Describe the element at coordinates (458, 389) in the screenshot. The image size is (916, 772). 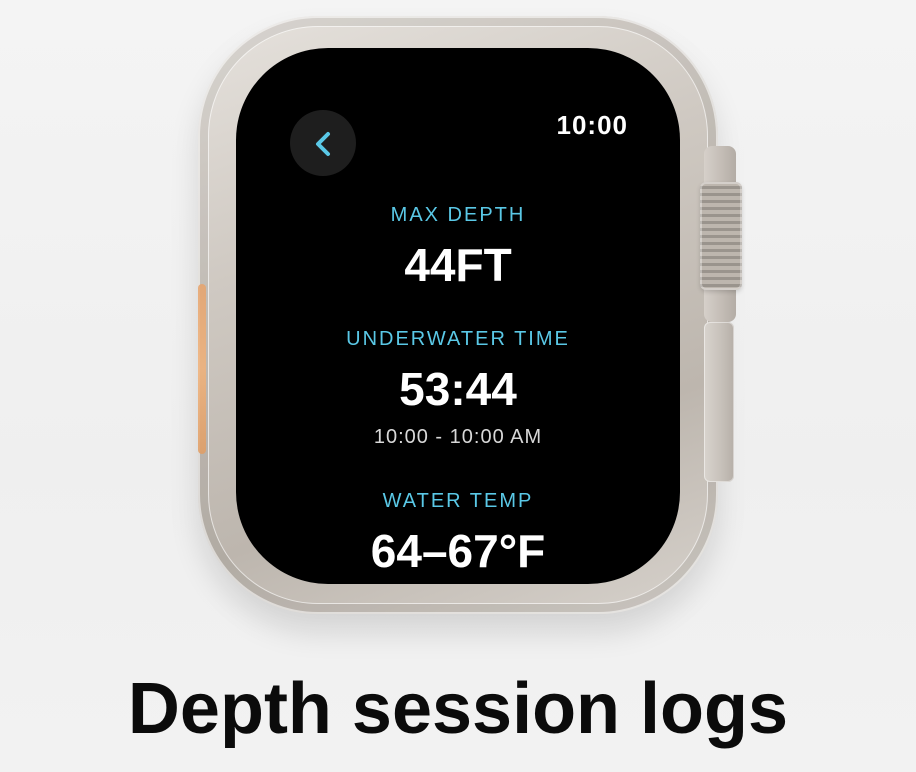
I see `underwater-time-value: 53:44` at that location.